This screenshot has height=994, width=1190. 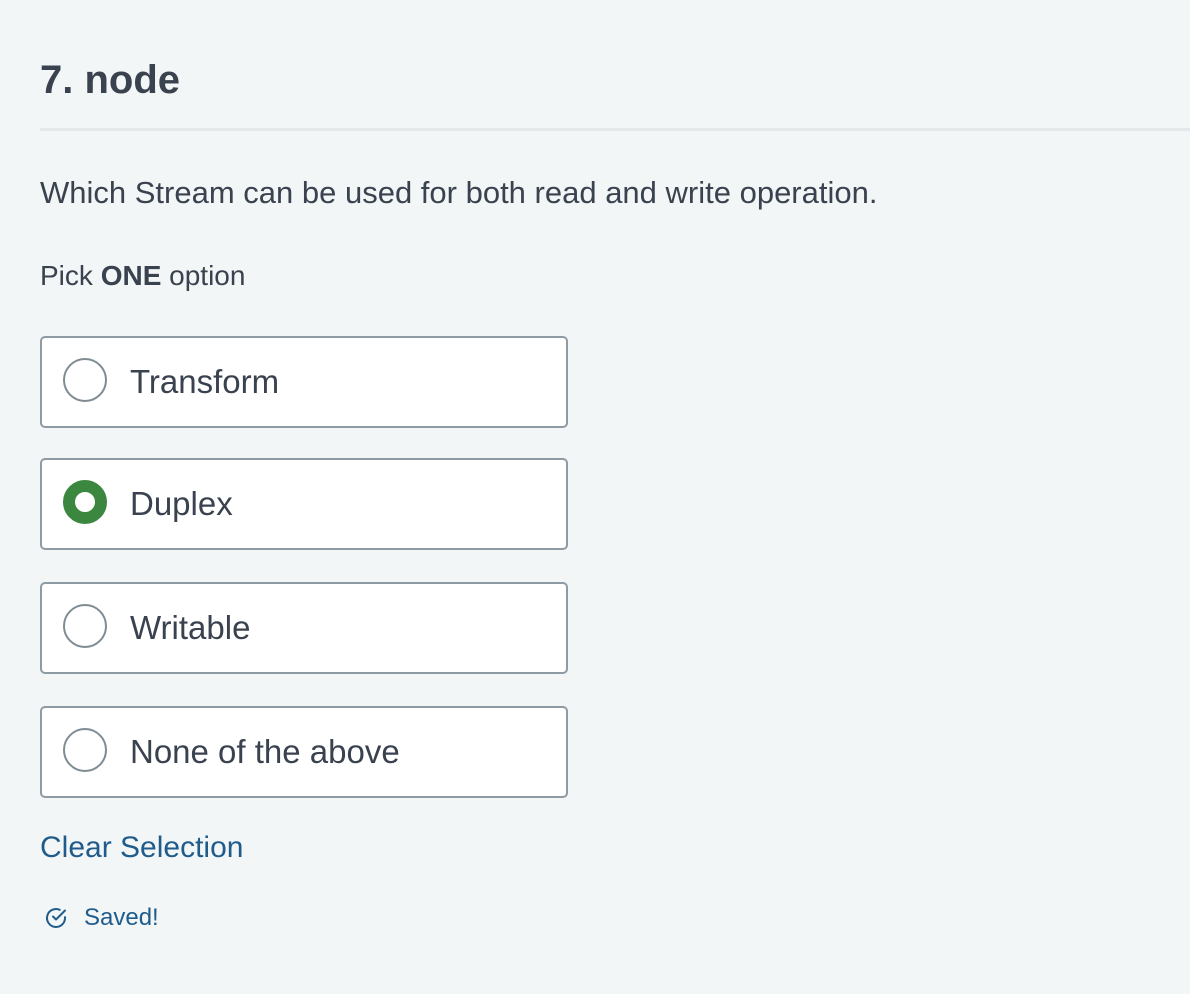 What do you see at coordinates (190, 627) in the screenshot?
I see `option-label: Writable` at bounding box center [190, 627].